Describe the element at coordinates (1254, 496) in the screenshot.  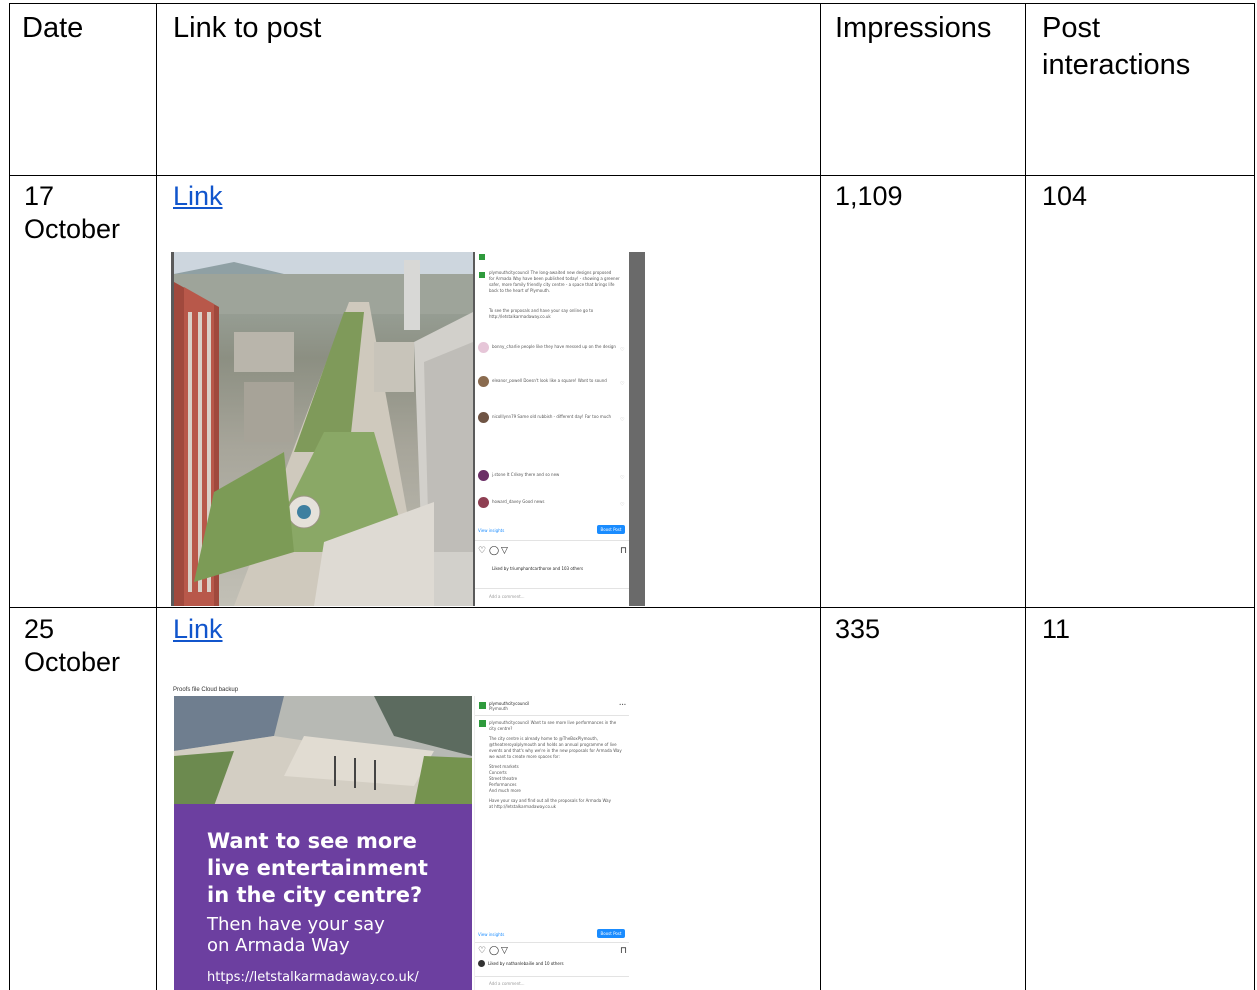
I see `table-border-right` at that location.